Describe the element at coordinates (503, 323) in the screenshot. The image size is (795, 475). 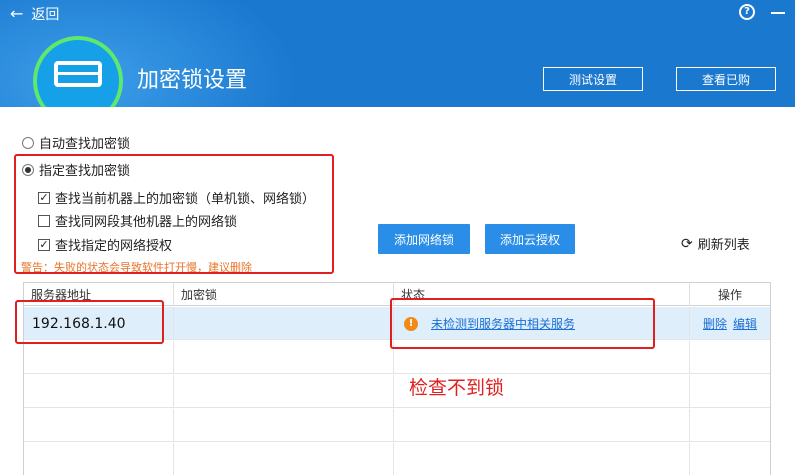
I see `status-link: 未检测到服务器中相关服务` at that location.